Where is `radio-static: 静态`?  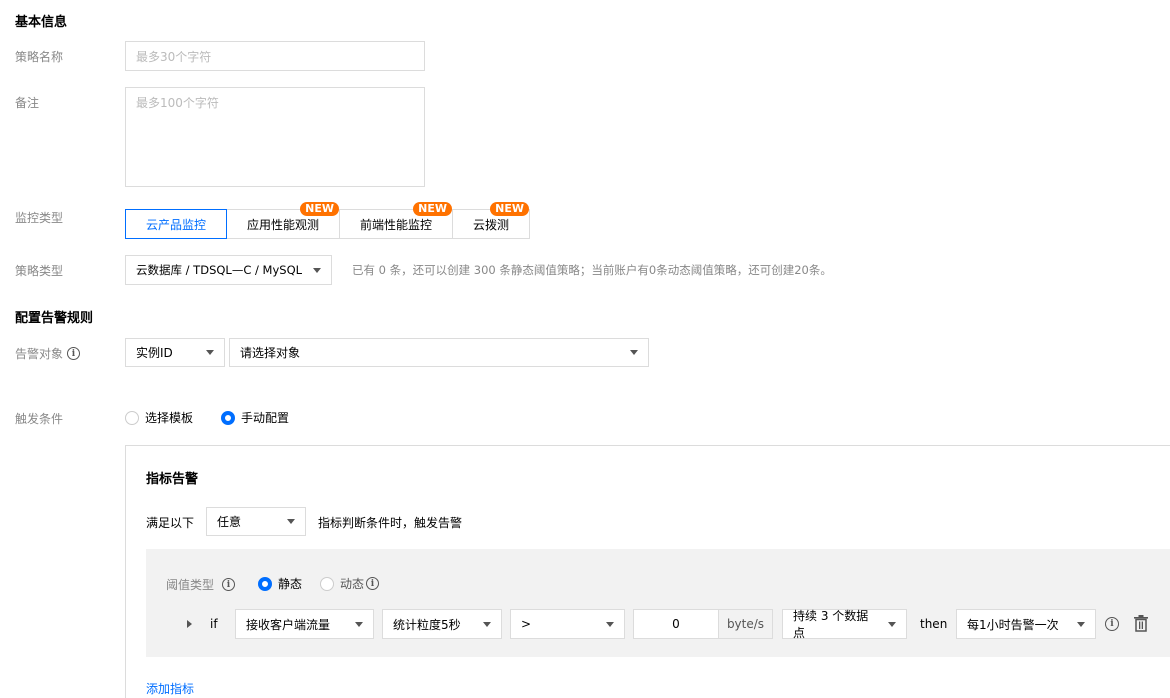 radio-static: 静态 is located at coordinates (280, 583).